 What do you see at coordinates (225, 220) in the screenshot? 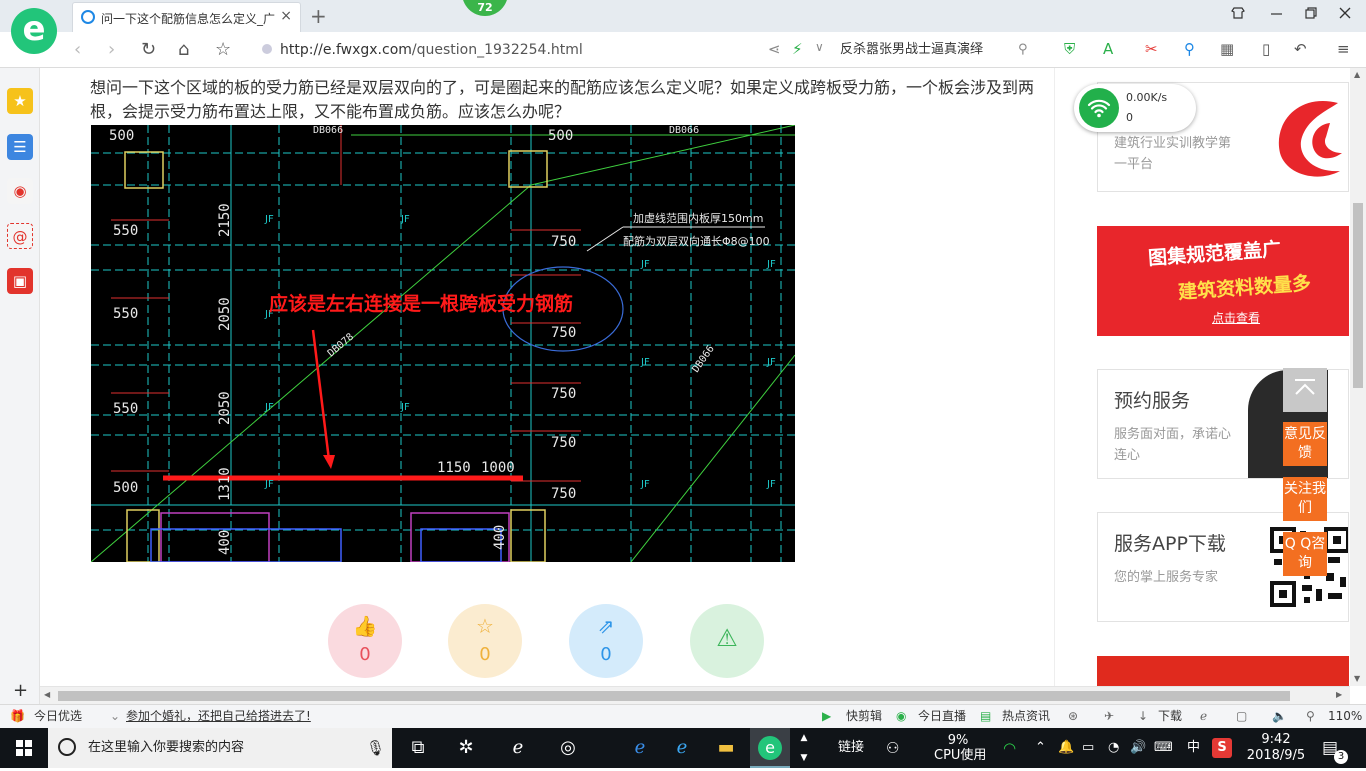
I see `cad-dim-vertical-1: 2150` at bounding box center [225, 220].